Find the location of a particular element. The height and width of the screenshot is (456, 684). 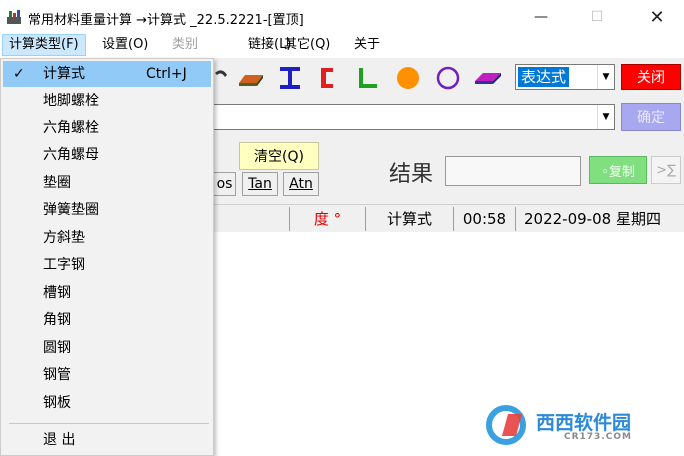

menu-item-exit: 退 出 is located at coordinates (107, 440).